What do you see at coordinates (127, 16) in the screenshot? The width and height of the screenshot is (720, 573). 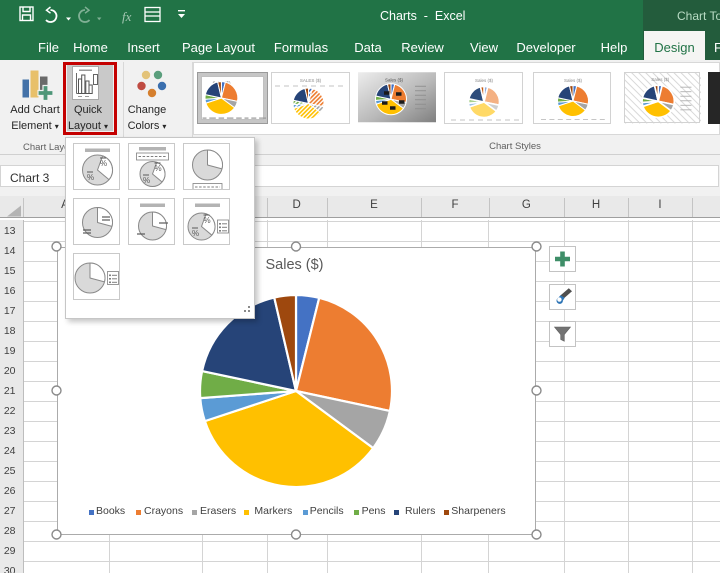 I see `svg-text: fx` at bounding box center [127, 16].